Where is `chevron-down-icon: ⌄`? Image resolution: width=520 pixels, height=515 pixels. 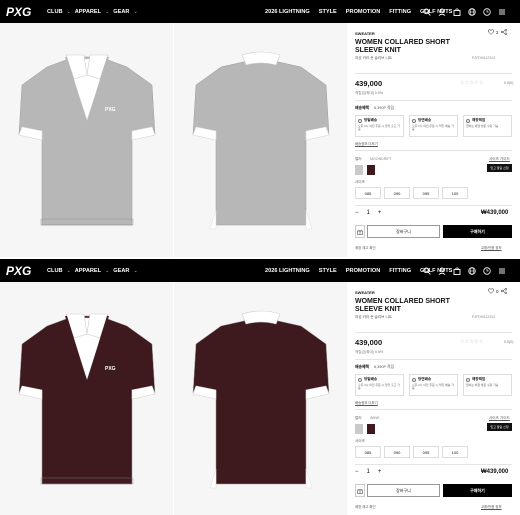 chevron-down-icon: ⌄ is located at coordinates (107, 11).